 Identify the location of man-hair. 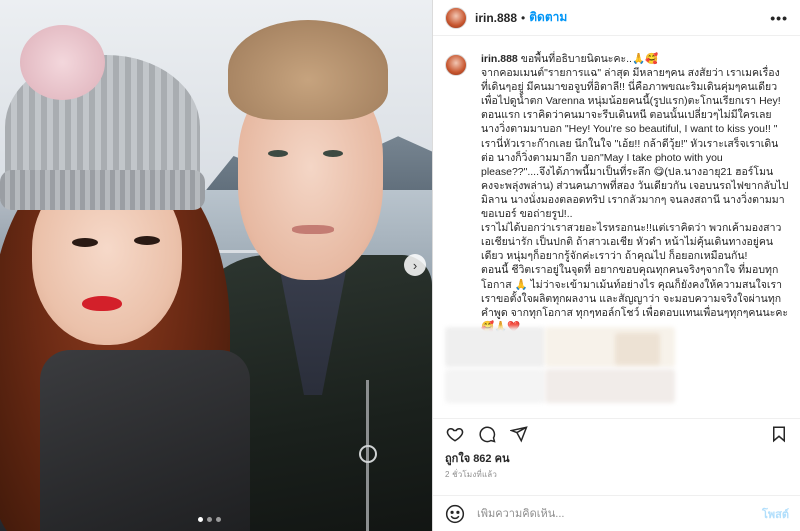
(308, 70).